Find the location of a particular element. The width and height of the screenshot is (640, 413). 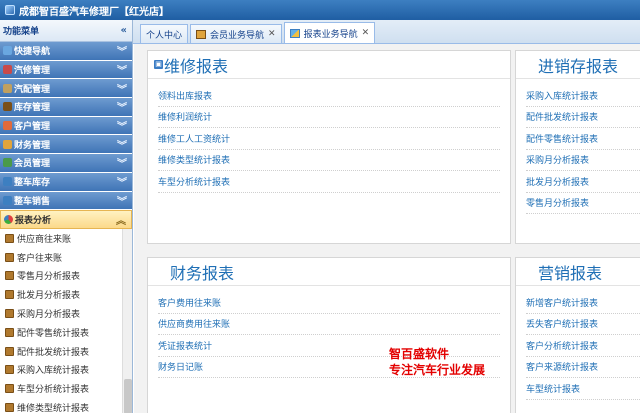

sidebar-sub-item: 采购月分析报表 is located at coordinates (66, 313).